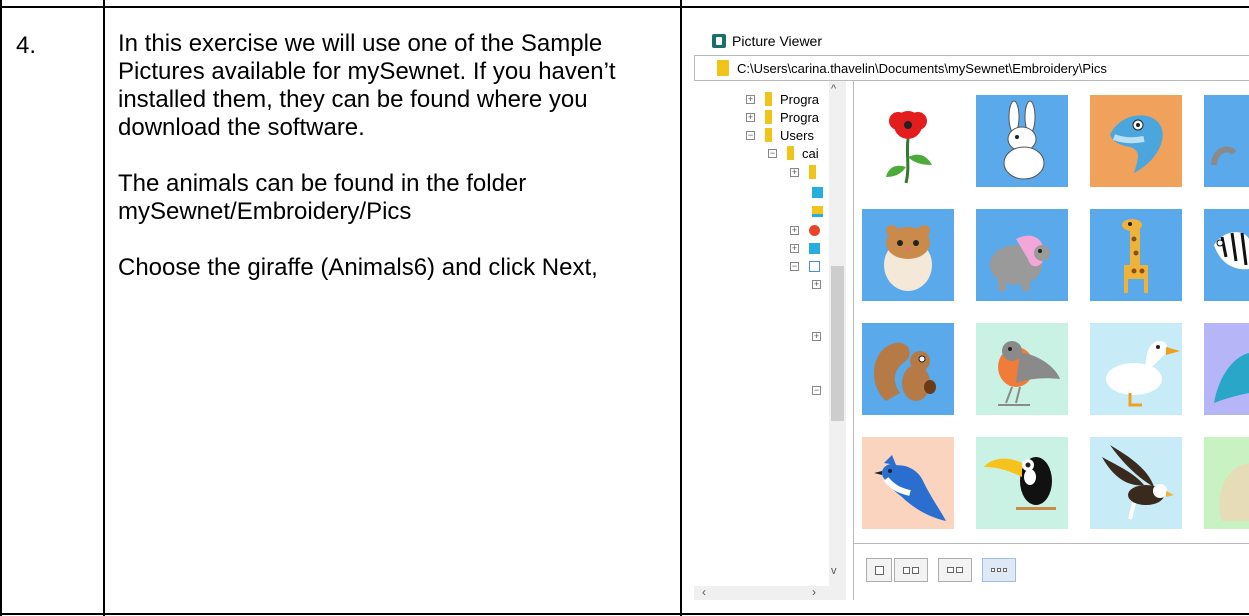 The height and width of the screenshot is (616, 1249). Describe the element at coordinates (971, 41) in the screenshot. I see `viewer-titlebar: Picture Viewer` at that location.